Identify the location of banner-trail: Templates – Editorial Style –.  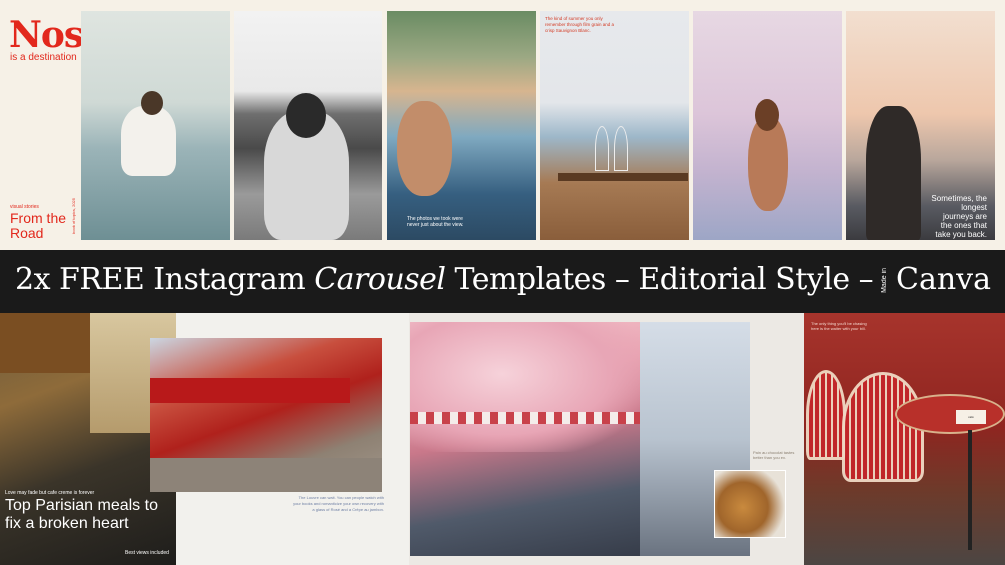
(659, 279).